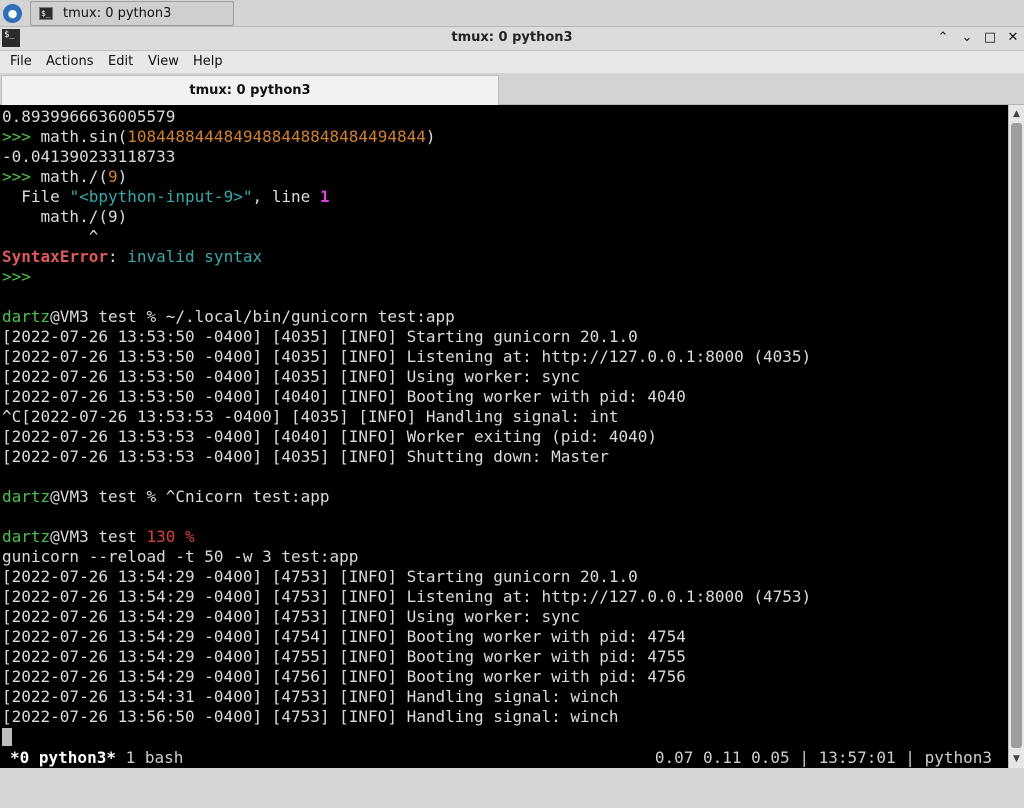 This screenshot has height=808, width=1024. I want to click on terminal-text-segment: @VM3 test % ^Cnicorn test:app, so click(190, 496).